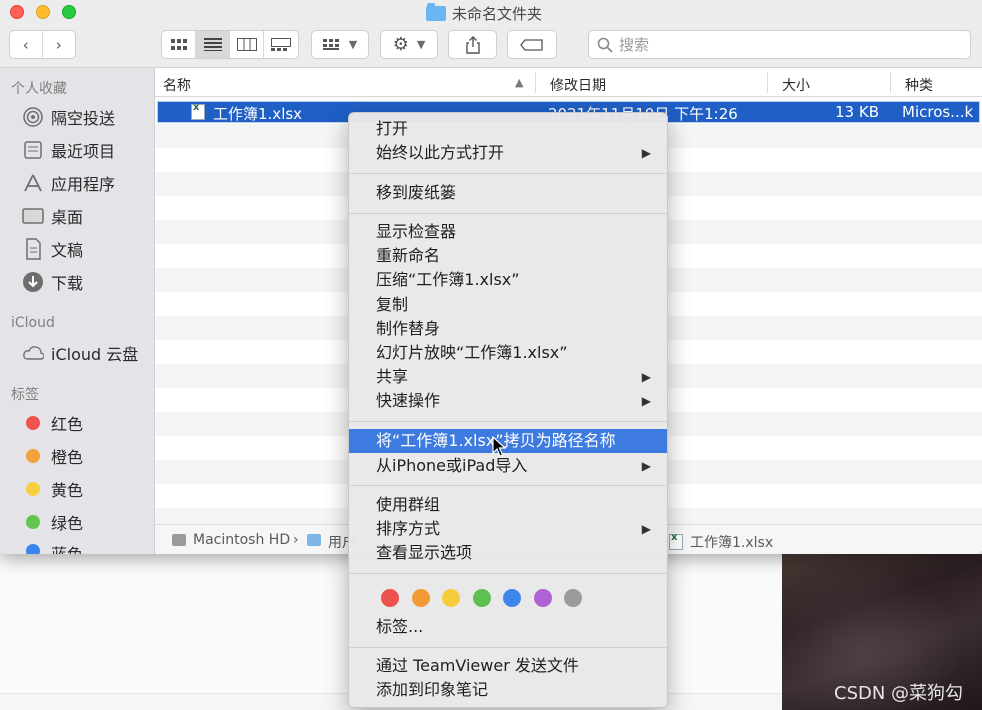  I want to click on menu-item-compress: 压缩“工作簿1.xlsx”, so click(508, 280).